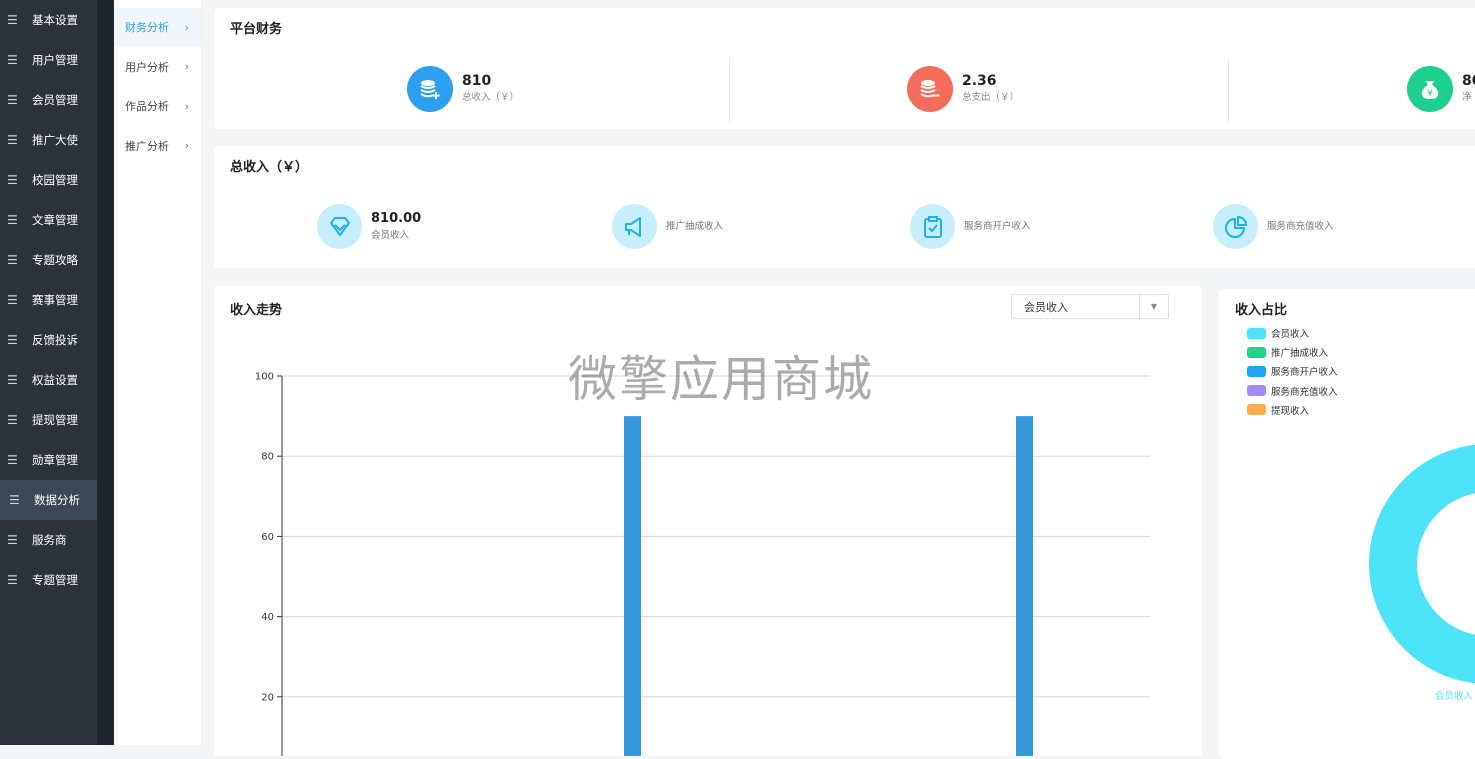  What do you see at coordinates (997, 226) in the screenshot?
I see `income-label: 服务商开户收入` at bounding box center [997, 226].